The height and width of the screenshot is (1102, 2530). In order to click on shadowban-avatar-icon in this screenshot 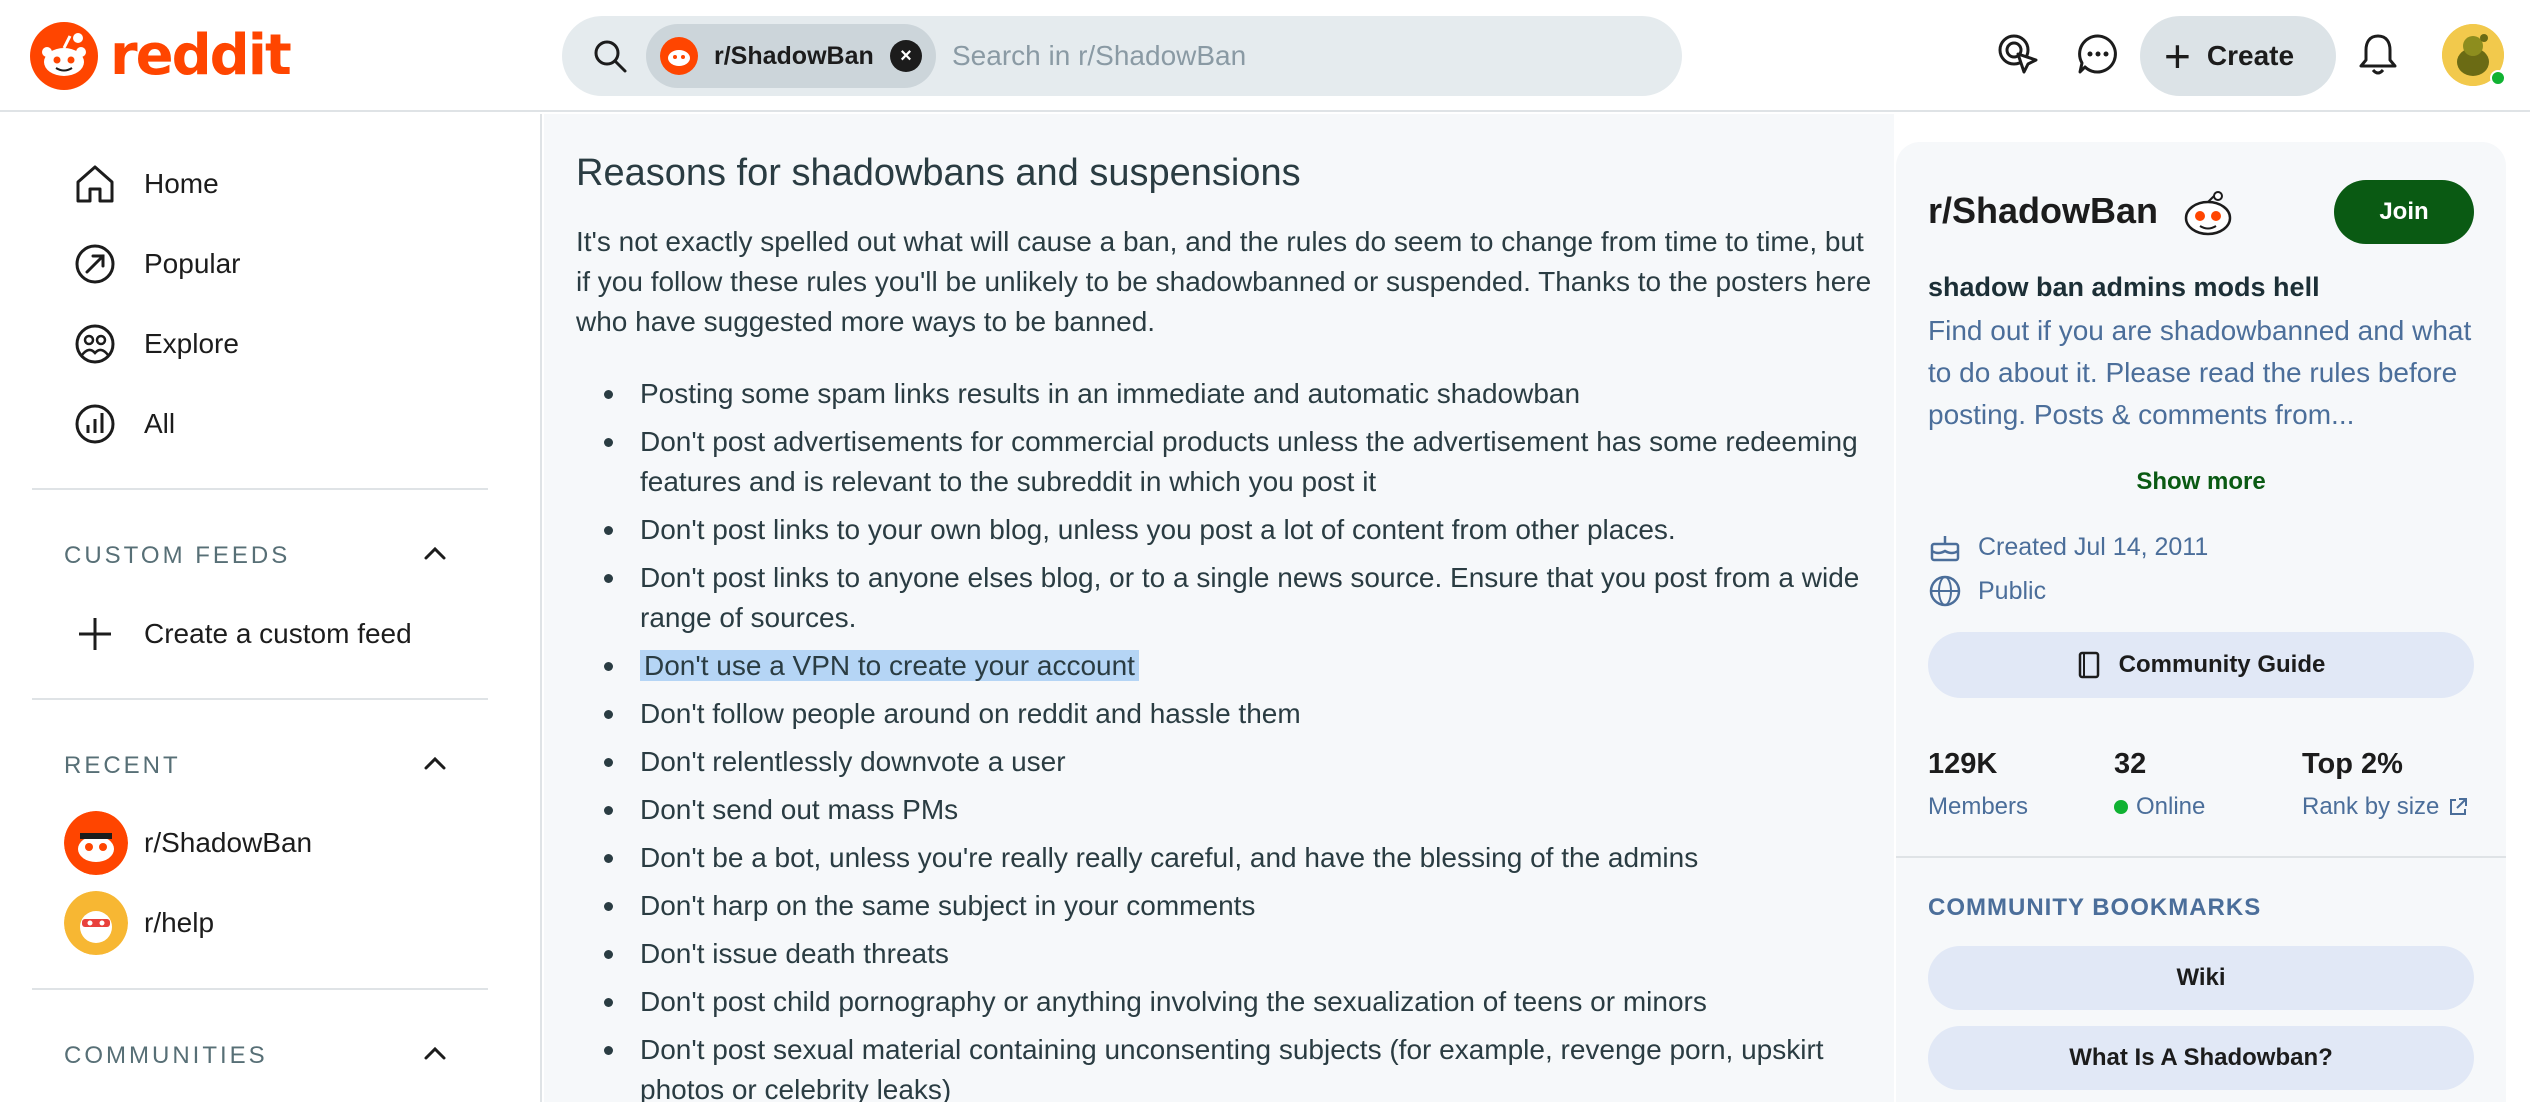, I will do `click(96, 843)`.